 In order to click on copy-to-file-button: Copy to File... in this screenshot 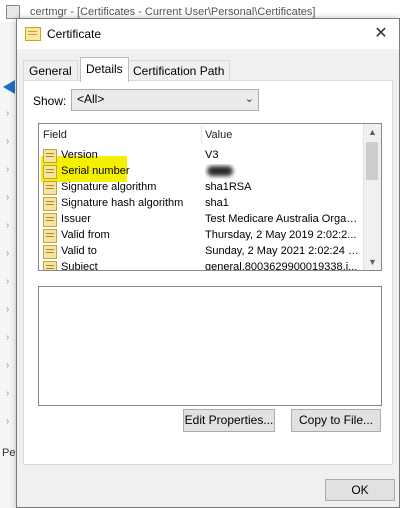, I will do `click(336, 420)`.